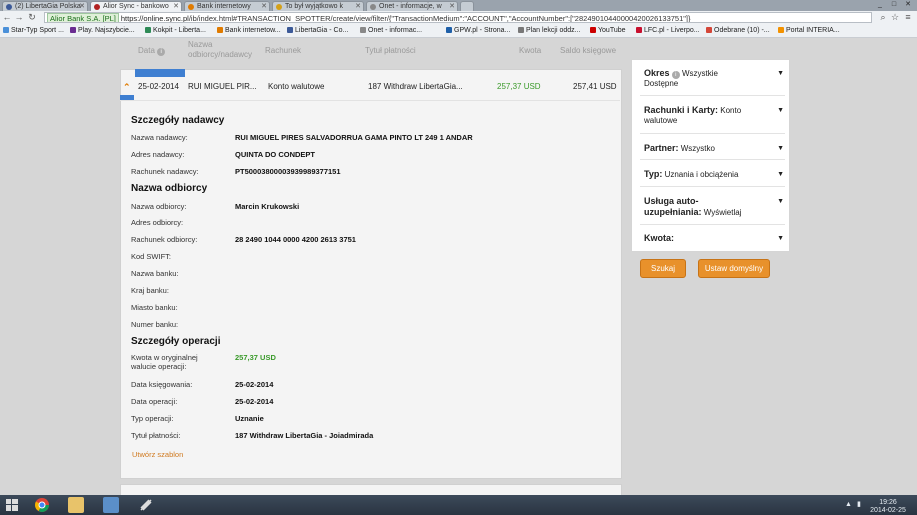 The image size is (917, 515). Describe the element at coordinates (714, 238) in the screenshot. I see `filter-amount: Kwota: ▼` at that location.